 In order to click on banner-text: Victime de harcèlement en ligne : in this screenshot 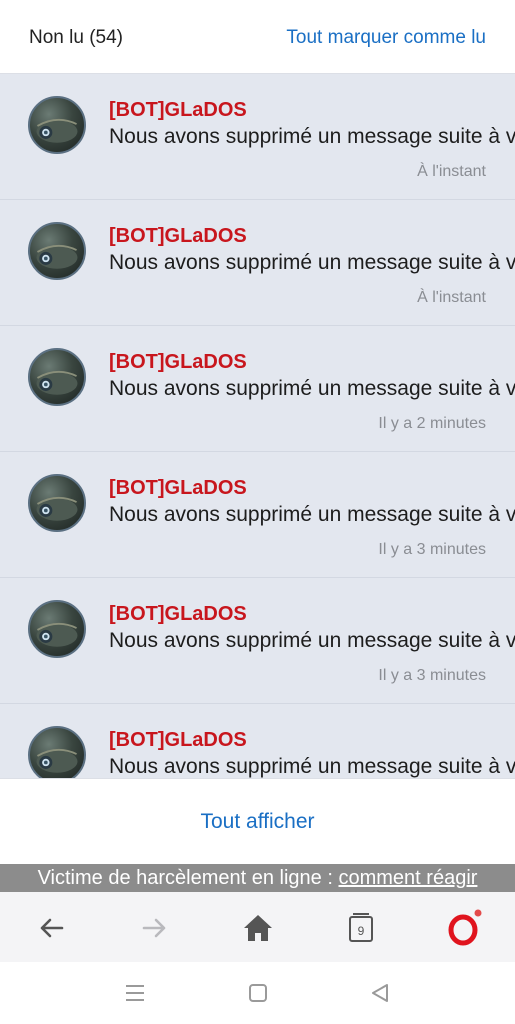, I will do `click(188, 878)`.